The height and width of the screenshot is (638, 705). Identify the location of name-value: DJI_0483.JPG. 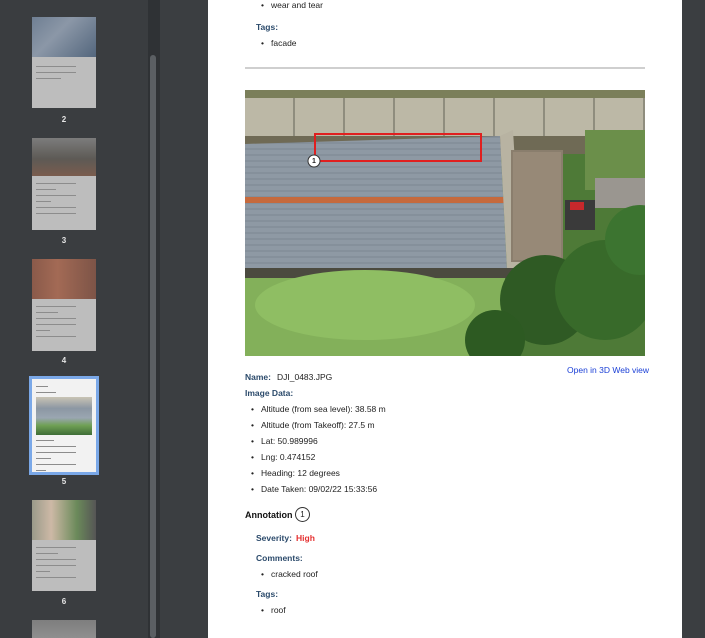
(305, 377).